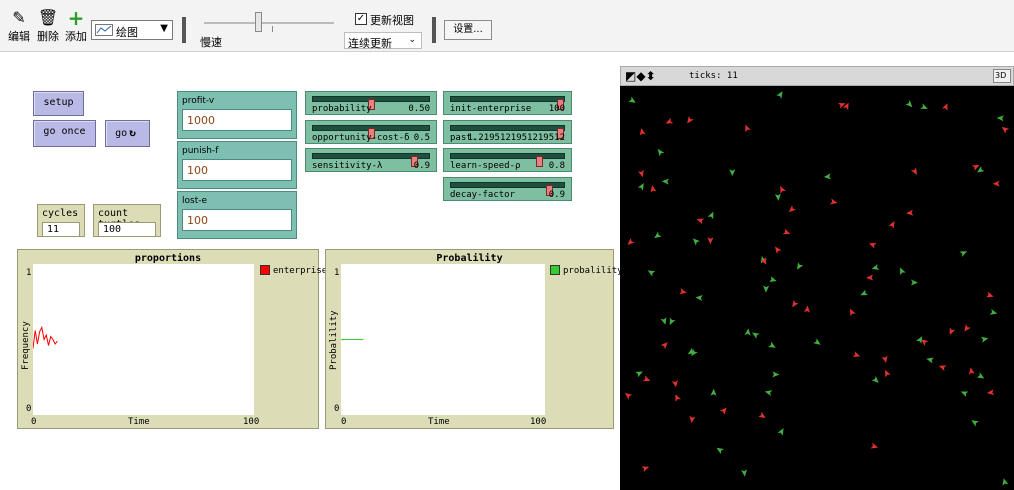  What do you see at coordinates (76, 18) in the screenshot?
I see `plus-icon: +` at bounding box center [76, 18].